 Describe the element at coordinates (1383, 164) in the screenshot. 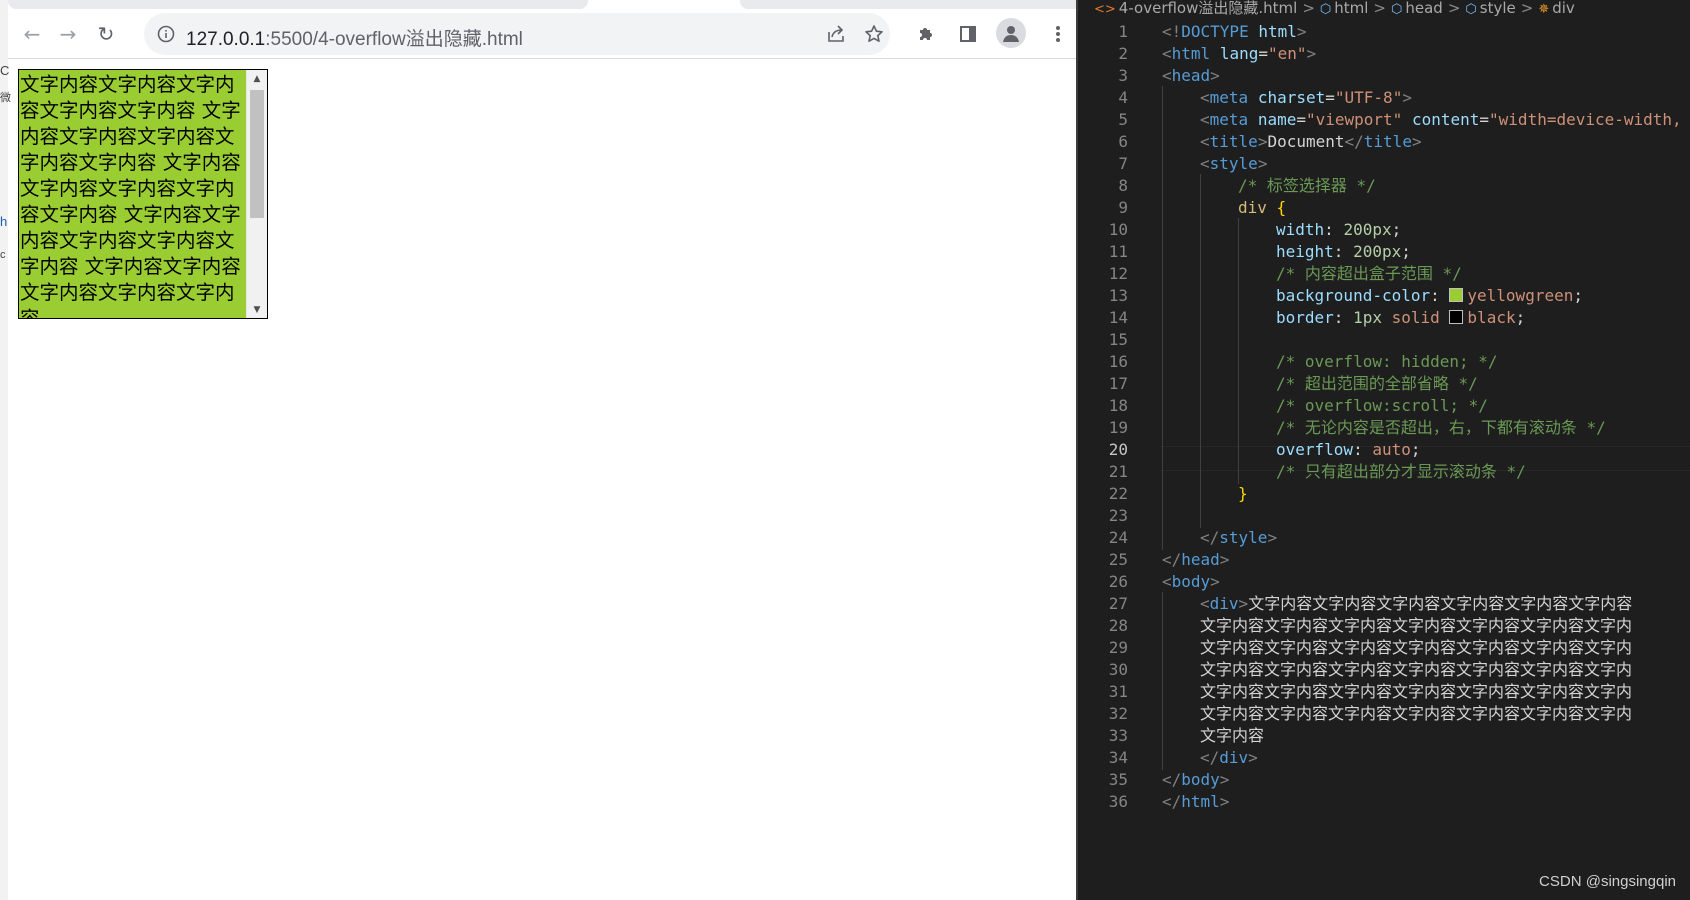

I see `code-line: 7 <style>` at that location.